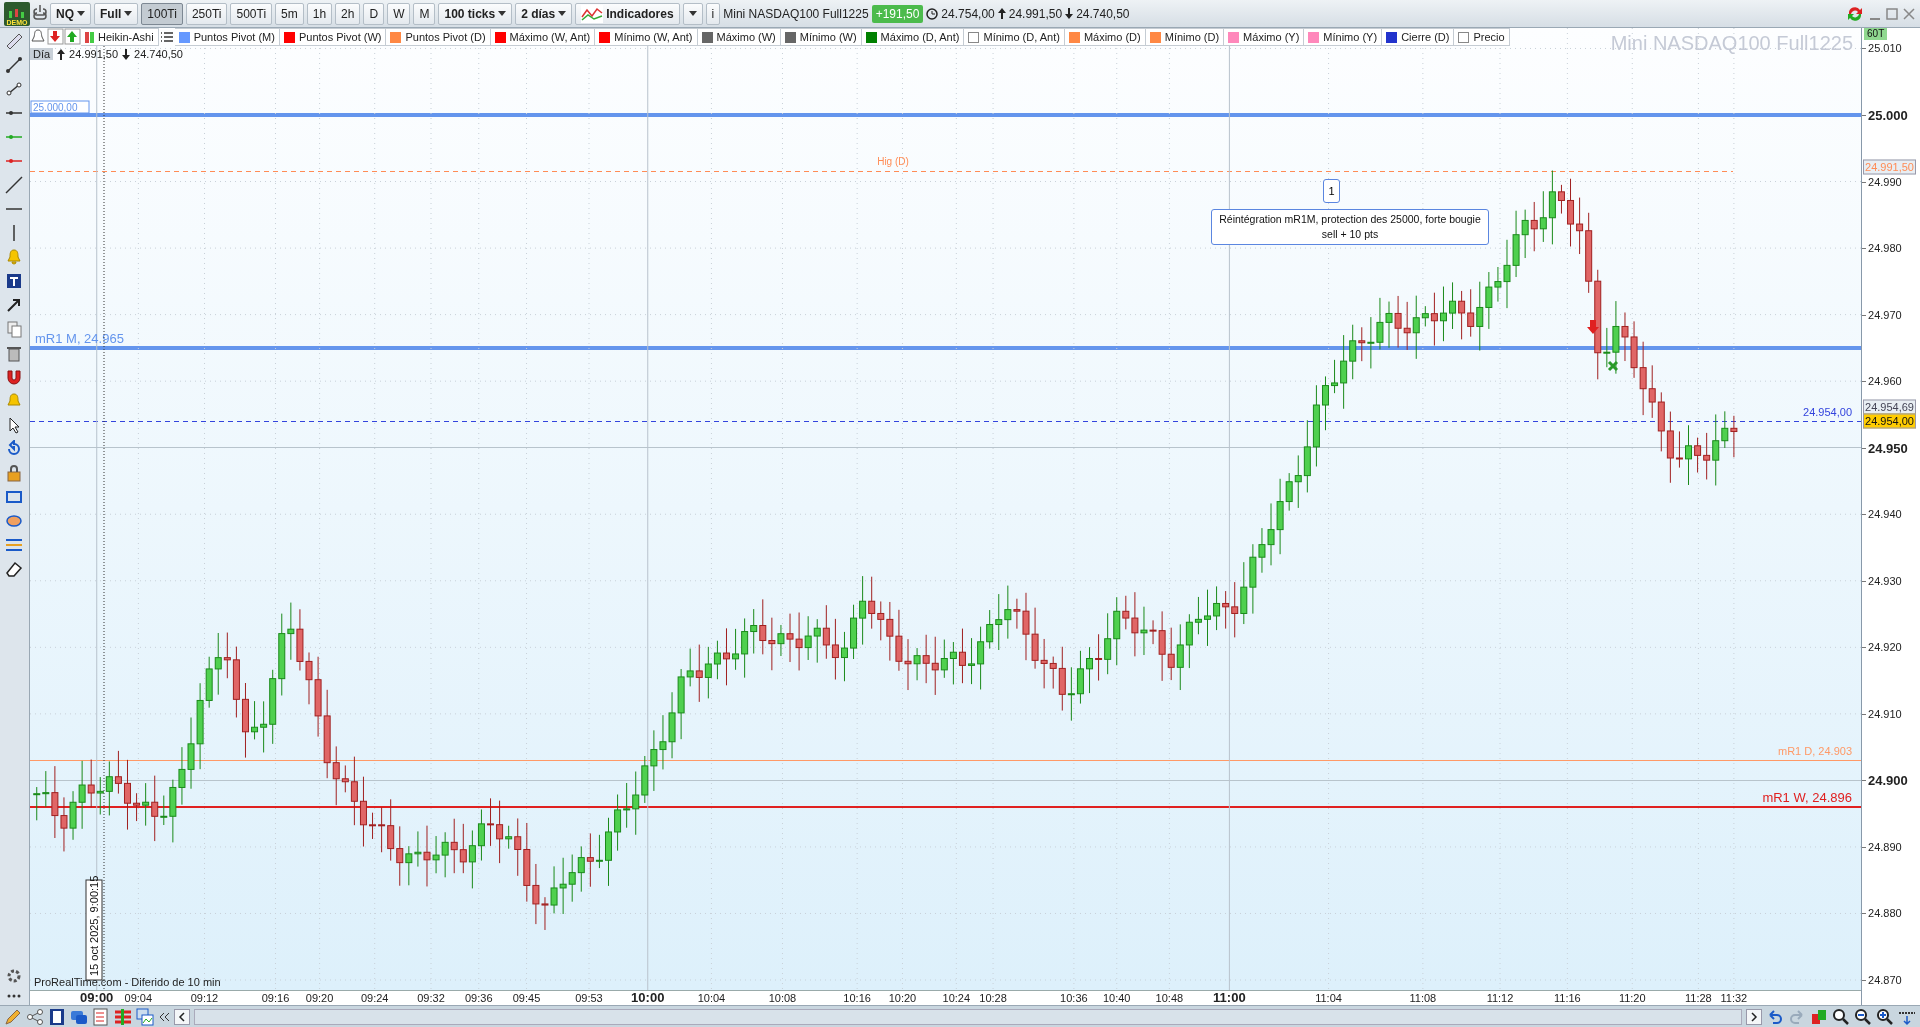 This screenshot has width=1920, height=1027. I want to click on close-icon, so click(1909, 13).